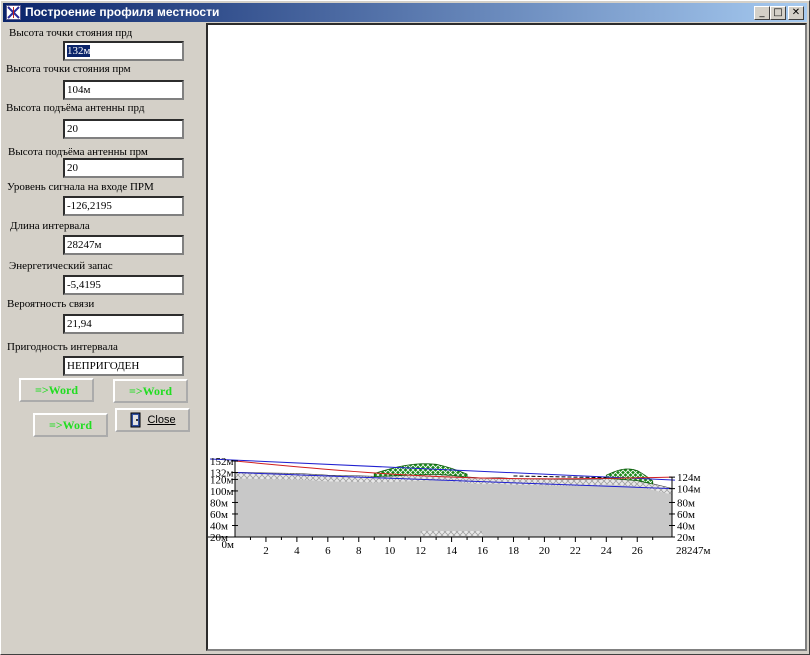  What do you see at coordinates (50, 226) in the screenshot?
I see `label-interval-length: Длина интервала` at bounding box center [50, 226].